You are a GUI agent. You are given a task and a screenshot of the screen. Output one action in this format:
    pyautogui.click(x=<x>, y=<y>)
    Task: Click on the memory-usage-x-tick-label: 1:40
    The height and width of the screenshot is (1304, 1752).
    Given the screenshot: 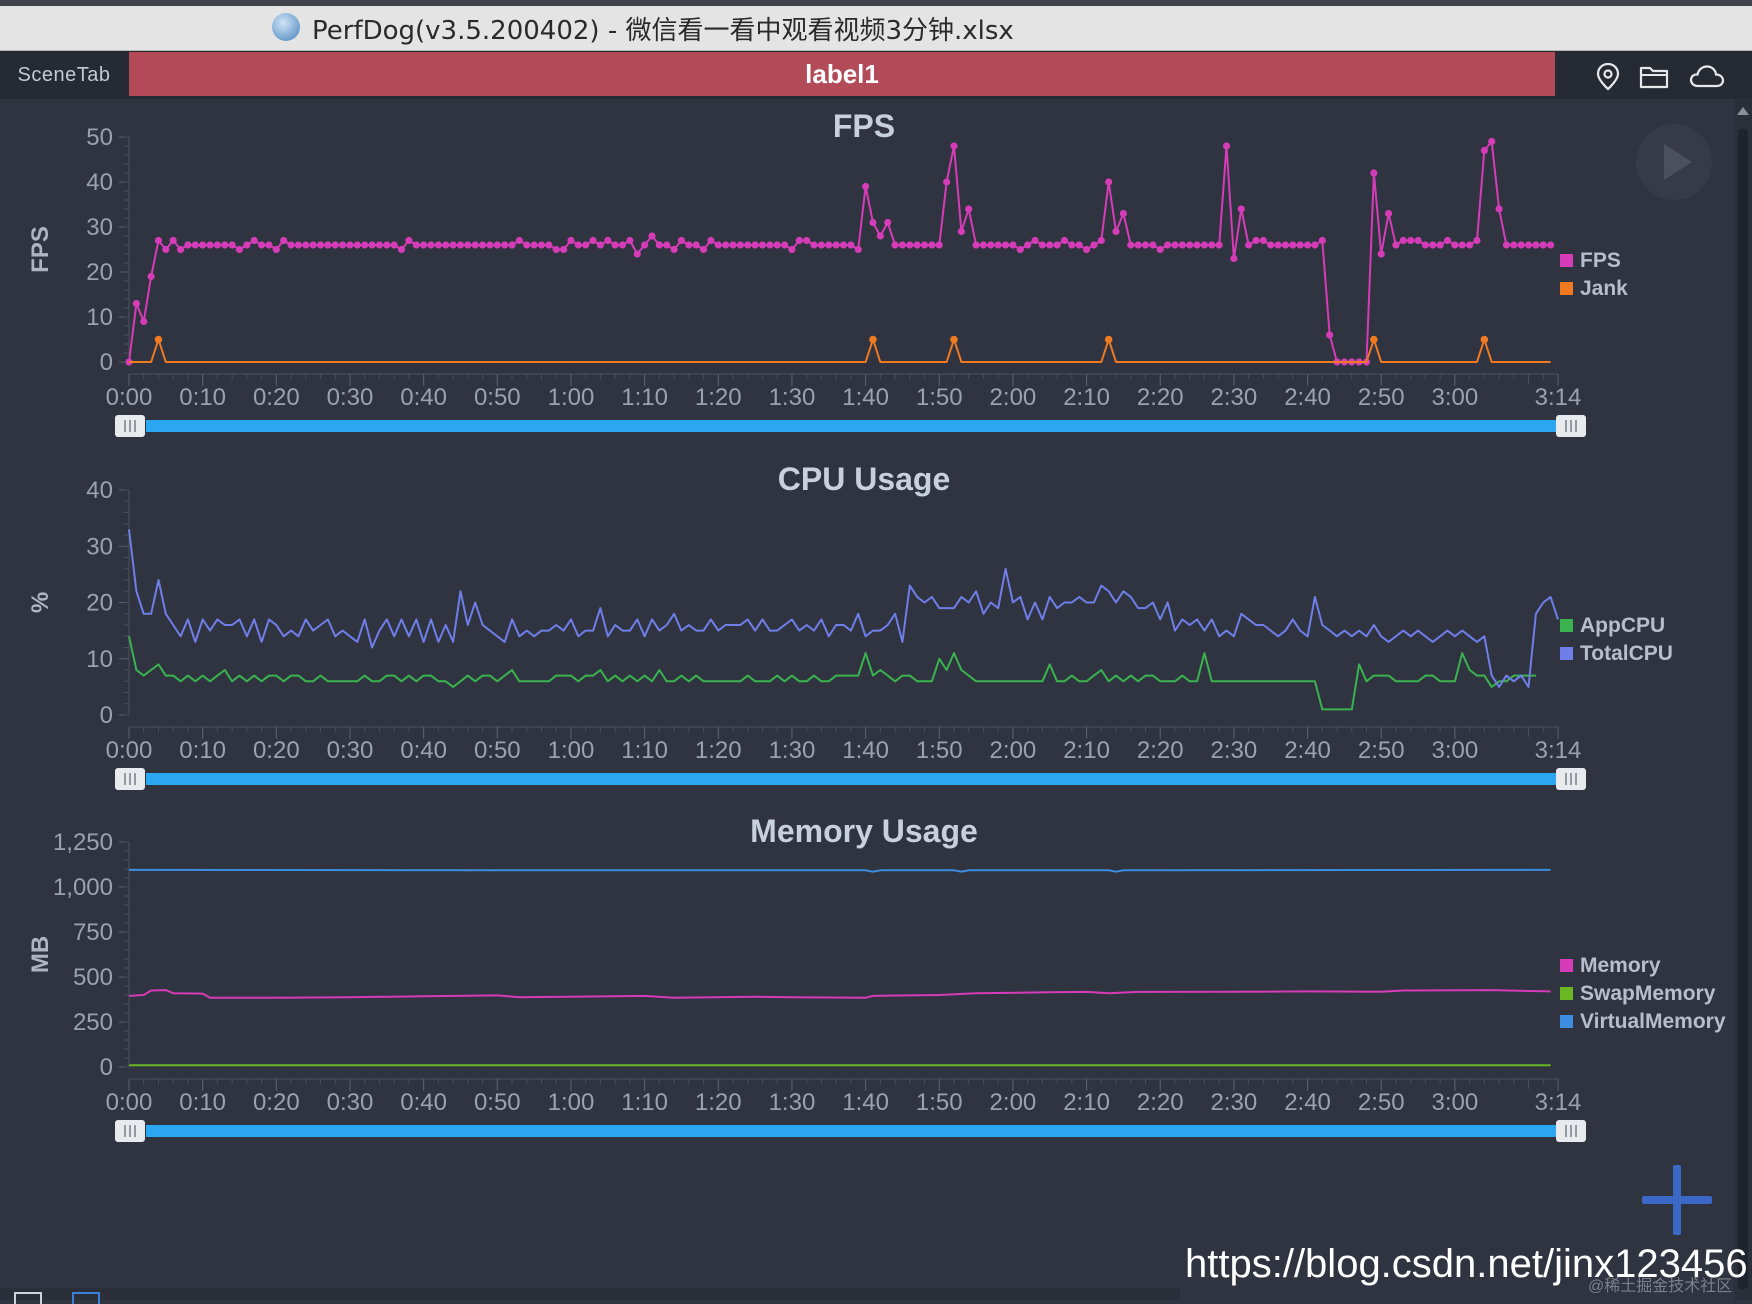 What is the action you would take?
    pyautogui.click(x=865, y=1102)
    